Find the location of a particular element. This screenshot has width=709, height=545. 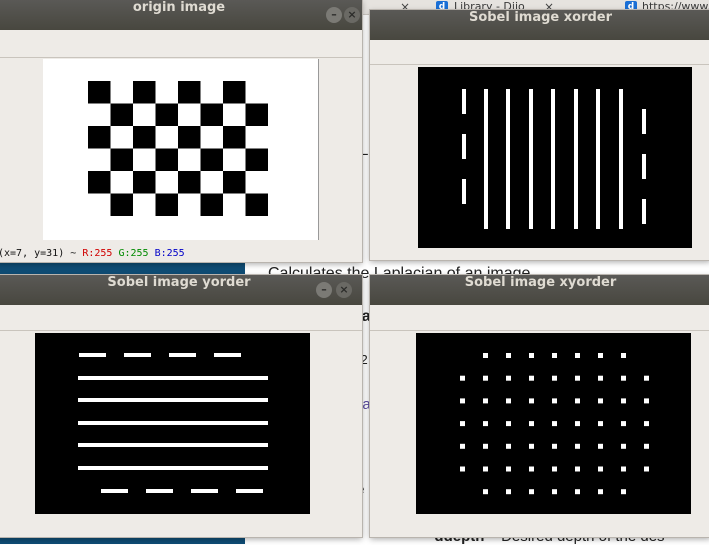

xorder-canvas is located at coordinates (555, 157).